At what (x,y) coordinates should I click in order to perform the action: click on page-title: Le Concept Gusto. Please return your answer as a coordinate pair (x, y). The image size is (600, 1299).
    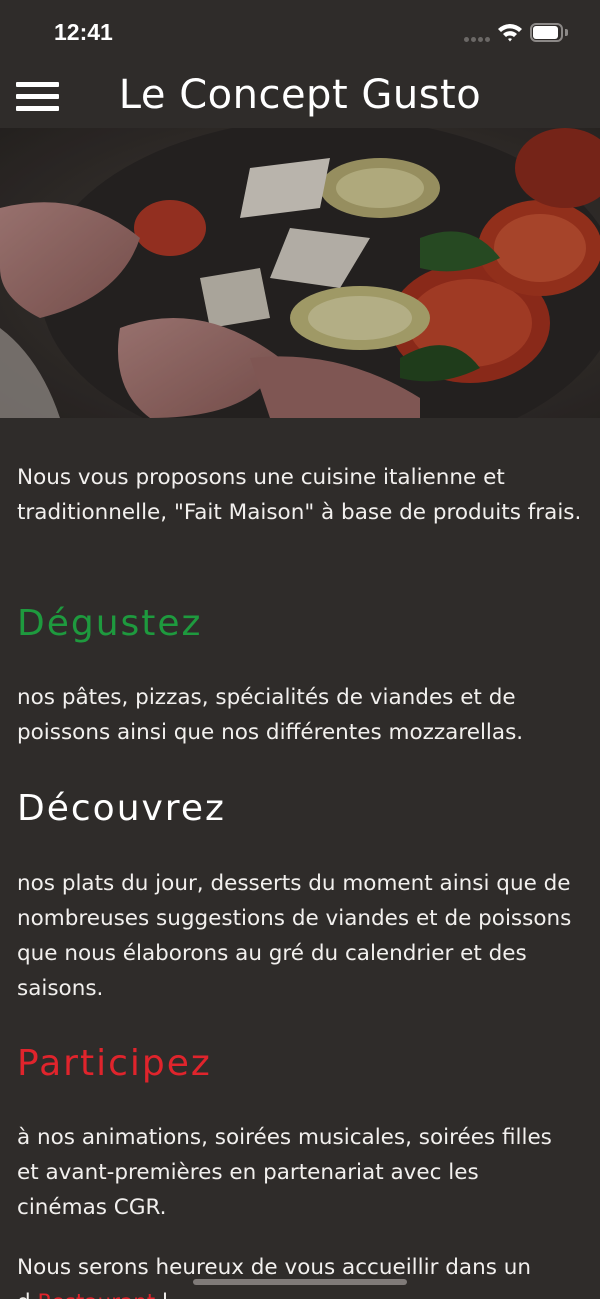
    Looking at the image, I should click on (300, 95).